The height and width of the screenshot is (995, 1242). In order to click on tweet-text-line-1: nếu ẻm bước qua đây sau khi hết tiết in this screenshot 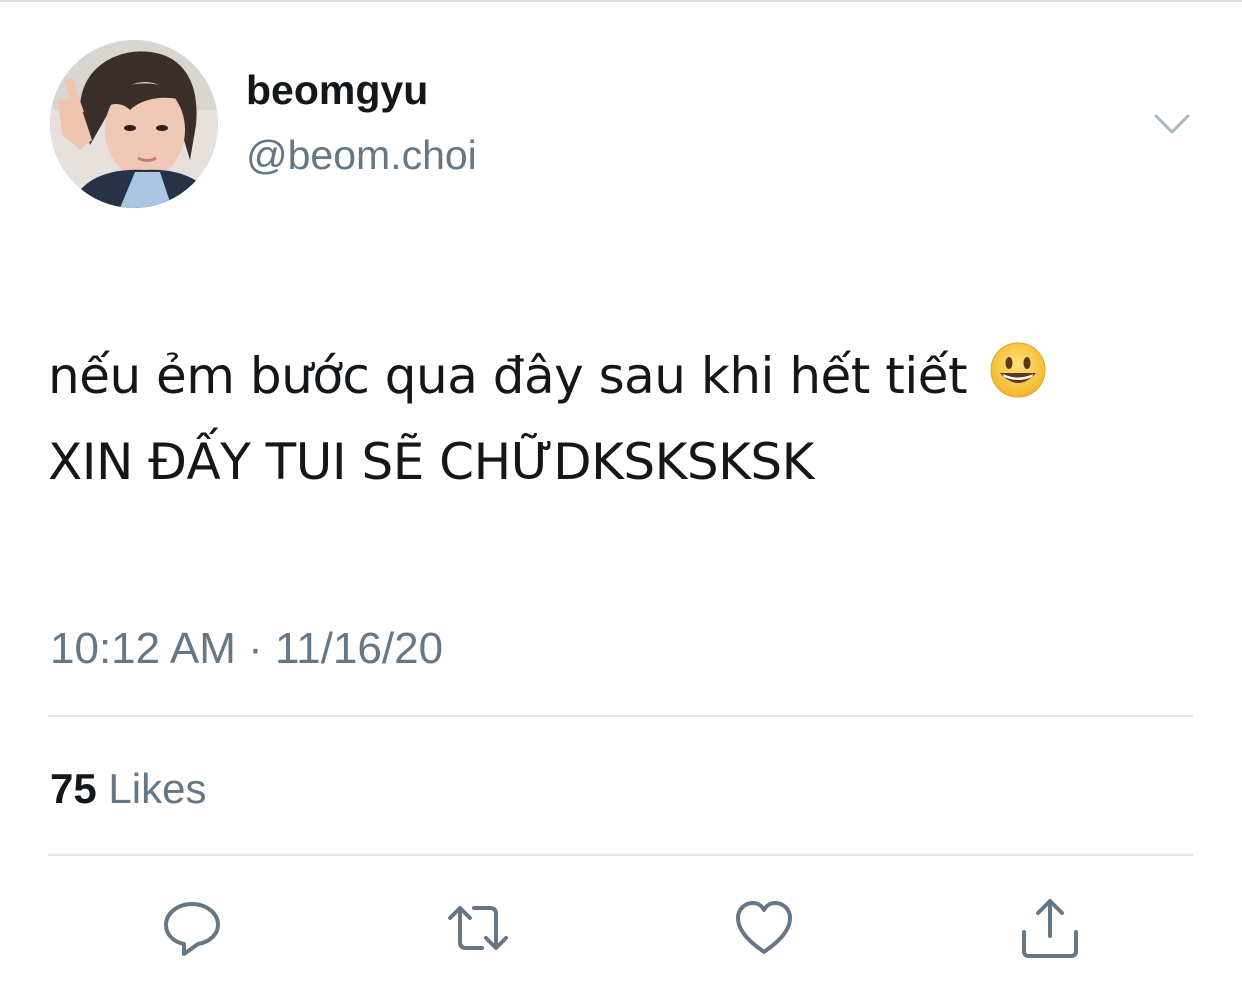, I will do `click(633, 376)`.